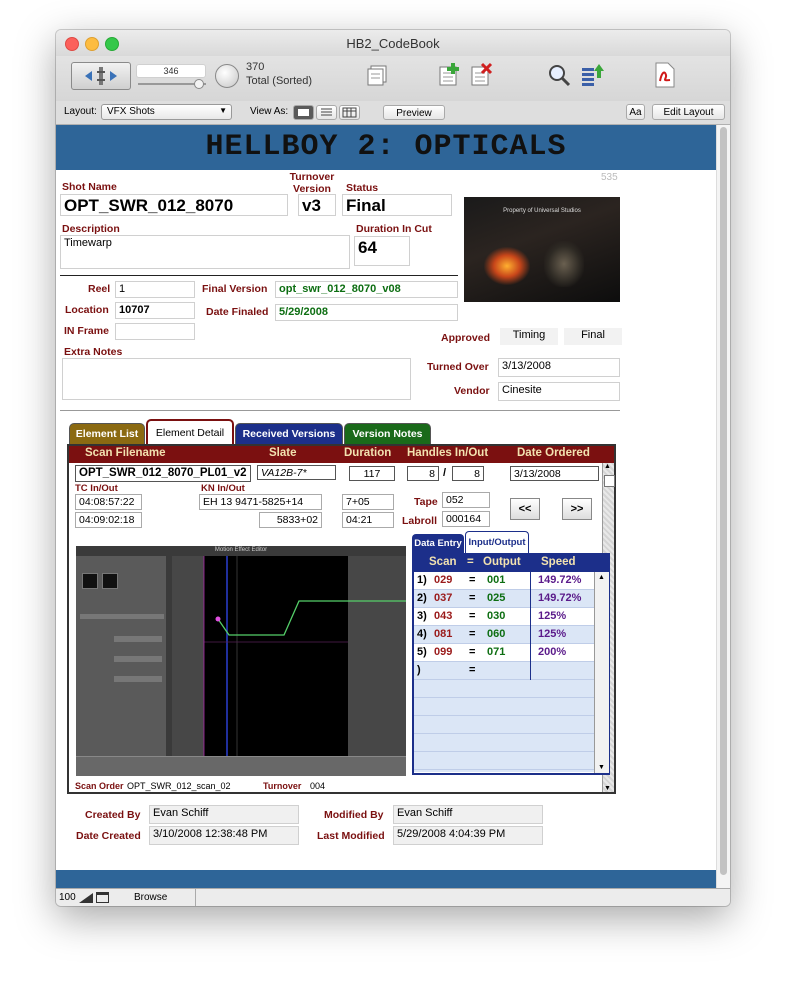 The width and height of the screenshot is (786, 985). I want to click on modified-by-field: Evan Schiff, so click(468, 814).